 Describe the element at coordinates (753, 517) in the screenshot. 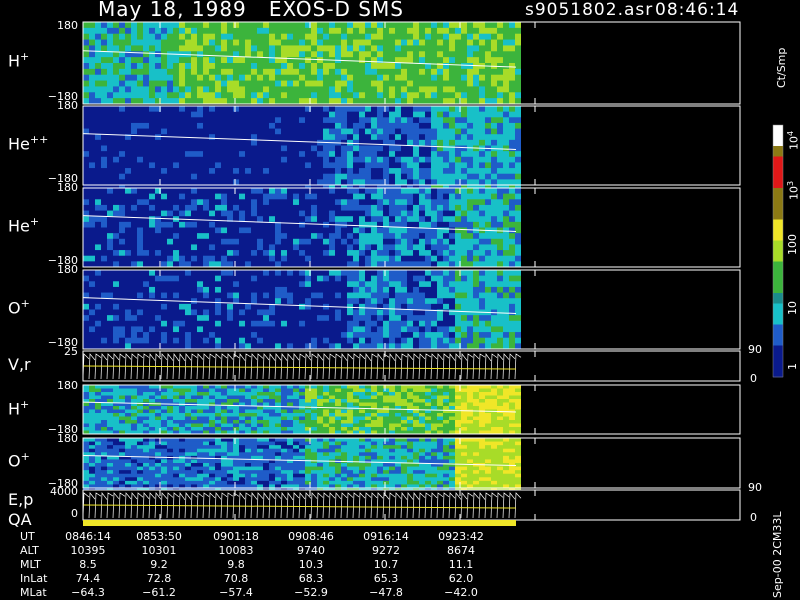

I see `right-tick-ep-bot: 0` at that location.